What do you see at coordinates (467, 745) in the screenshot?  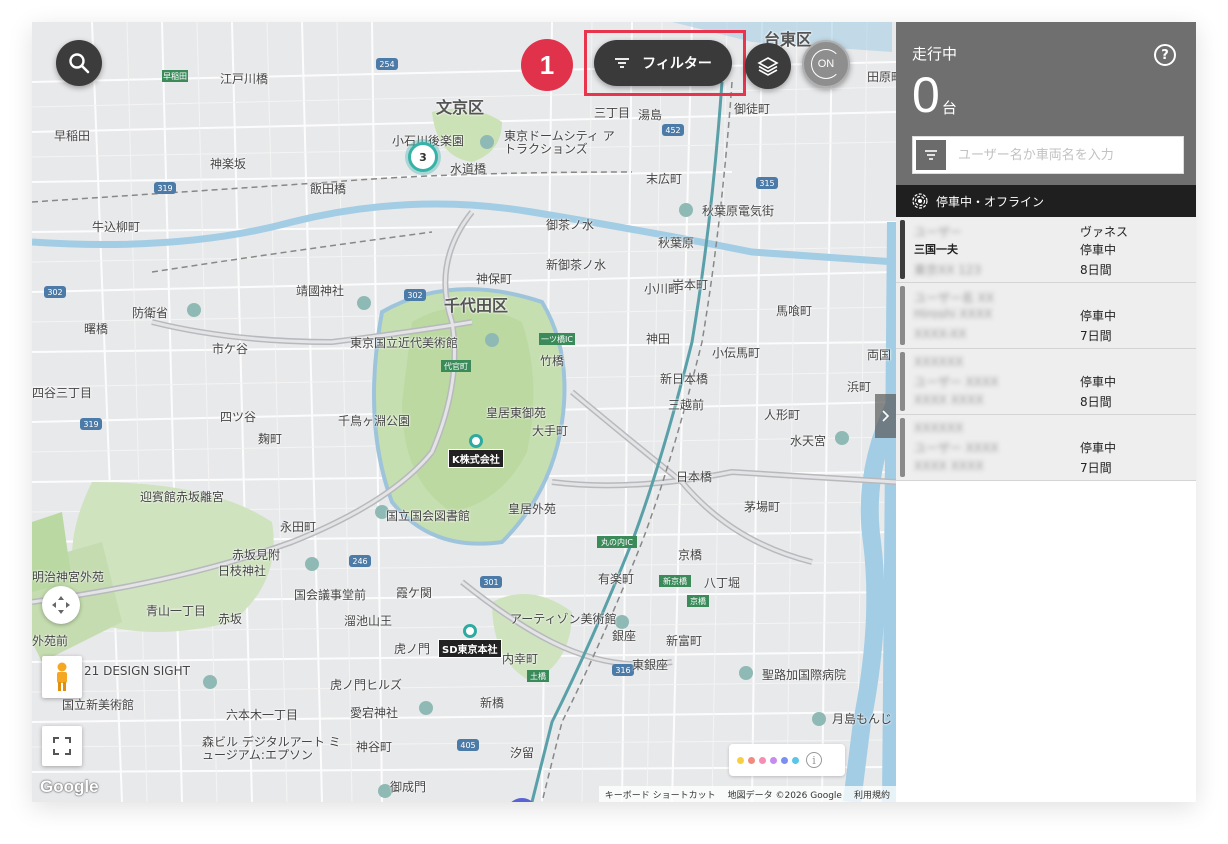 I see `svg-text: 405` at bounding box center [467, 745].